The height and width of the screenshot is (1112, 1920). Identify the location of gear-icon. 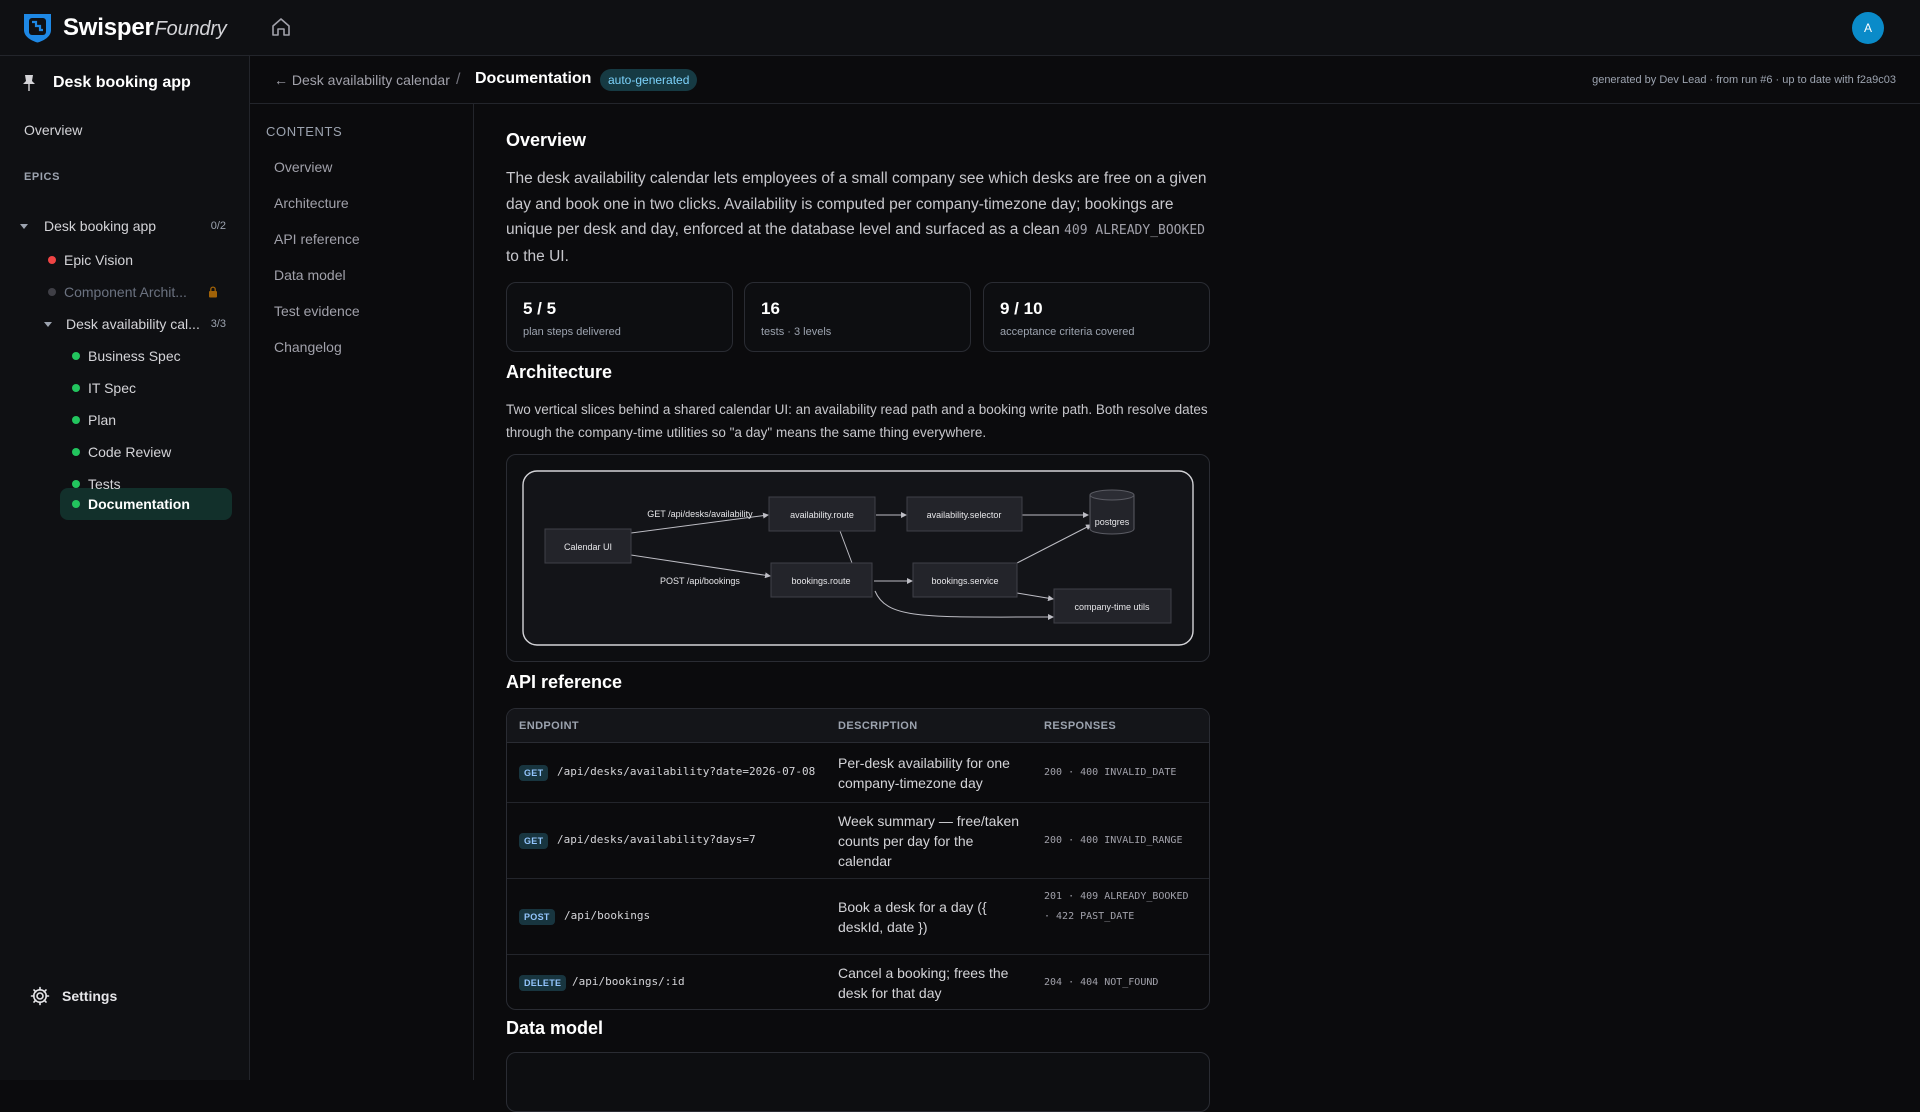
(40, 996).